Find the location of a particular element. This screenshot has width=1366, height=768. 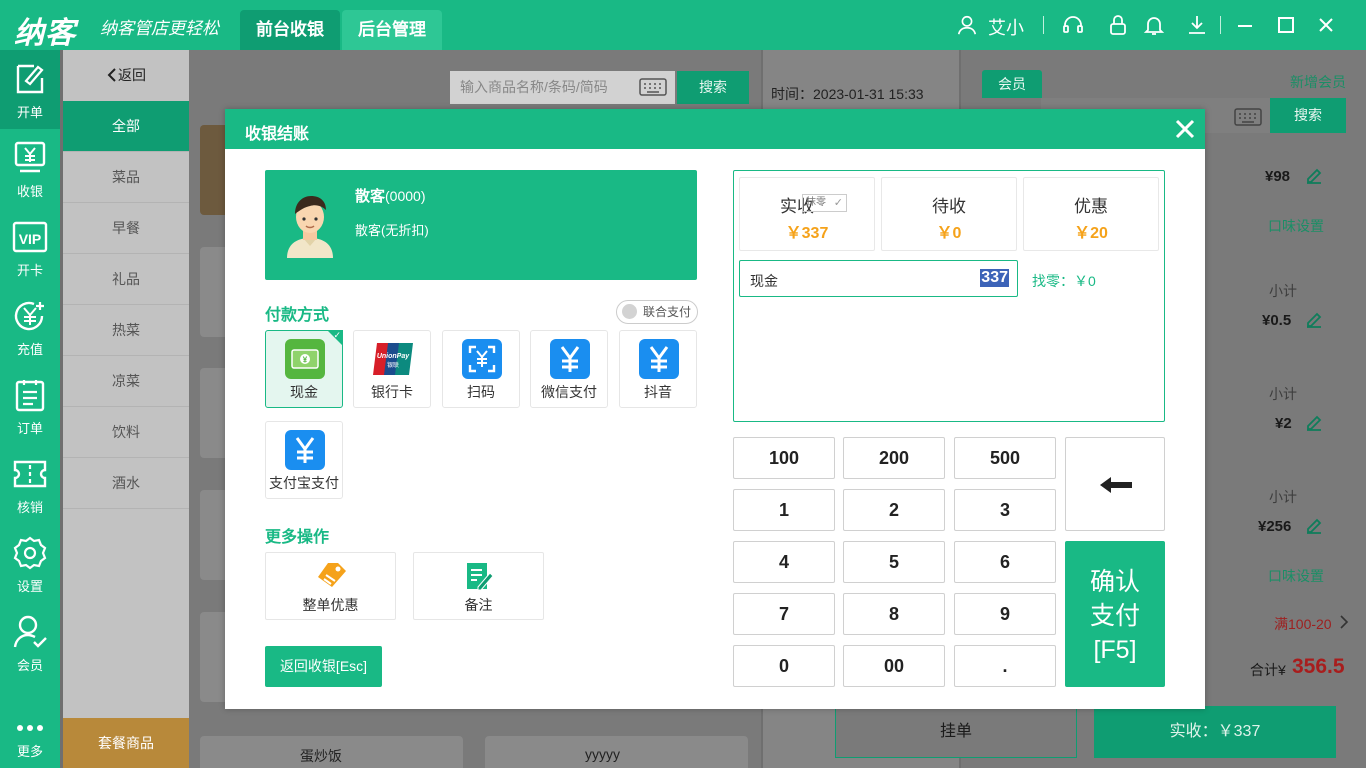

keypad-key: 00 is located at coordinates (894, 666).